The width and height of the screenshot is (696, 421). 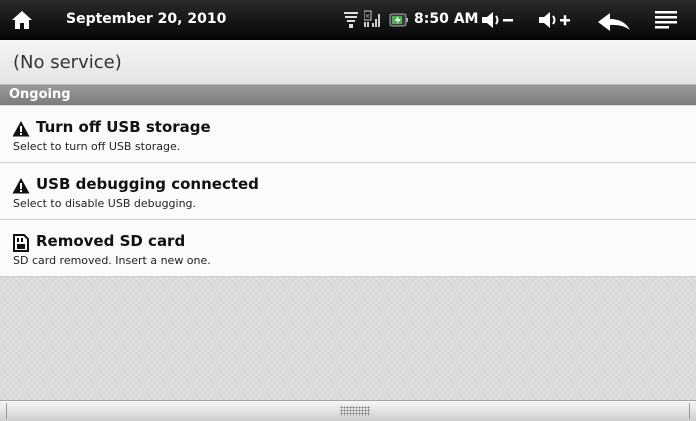 What do you see at coordinates (105, 203) in the screenshot?
I see `notification-description: Select to disable USB debugging.` at bounding box center [105, 203].